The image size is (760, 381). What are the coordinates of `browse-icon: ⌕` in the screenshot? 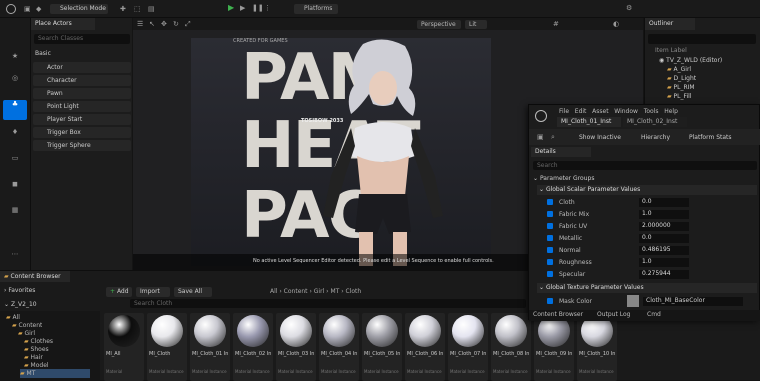 It's located at (553, 137).